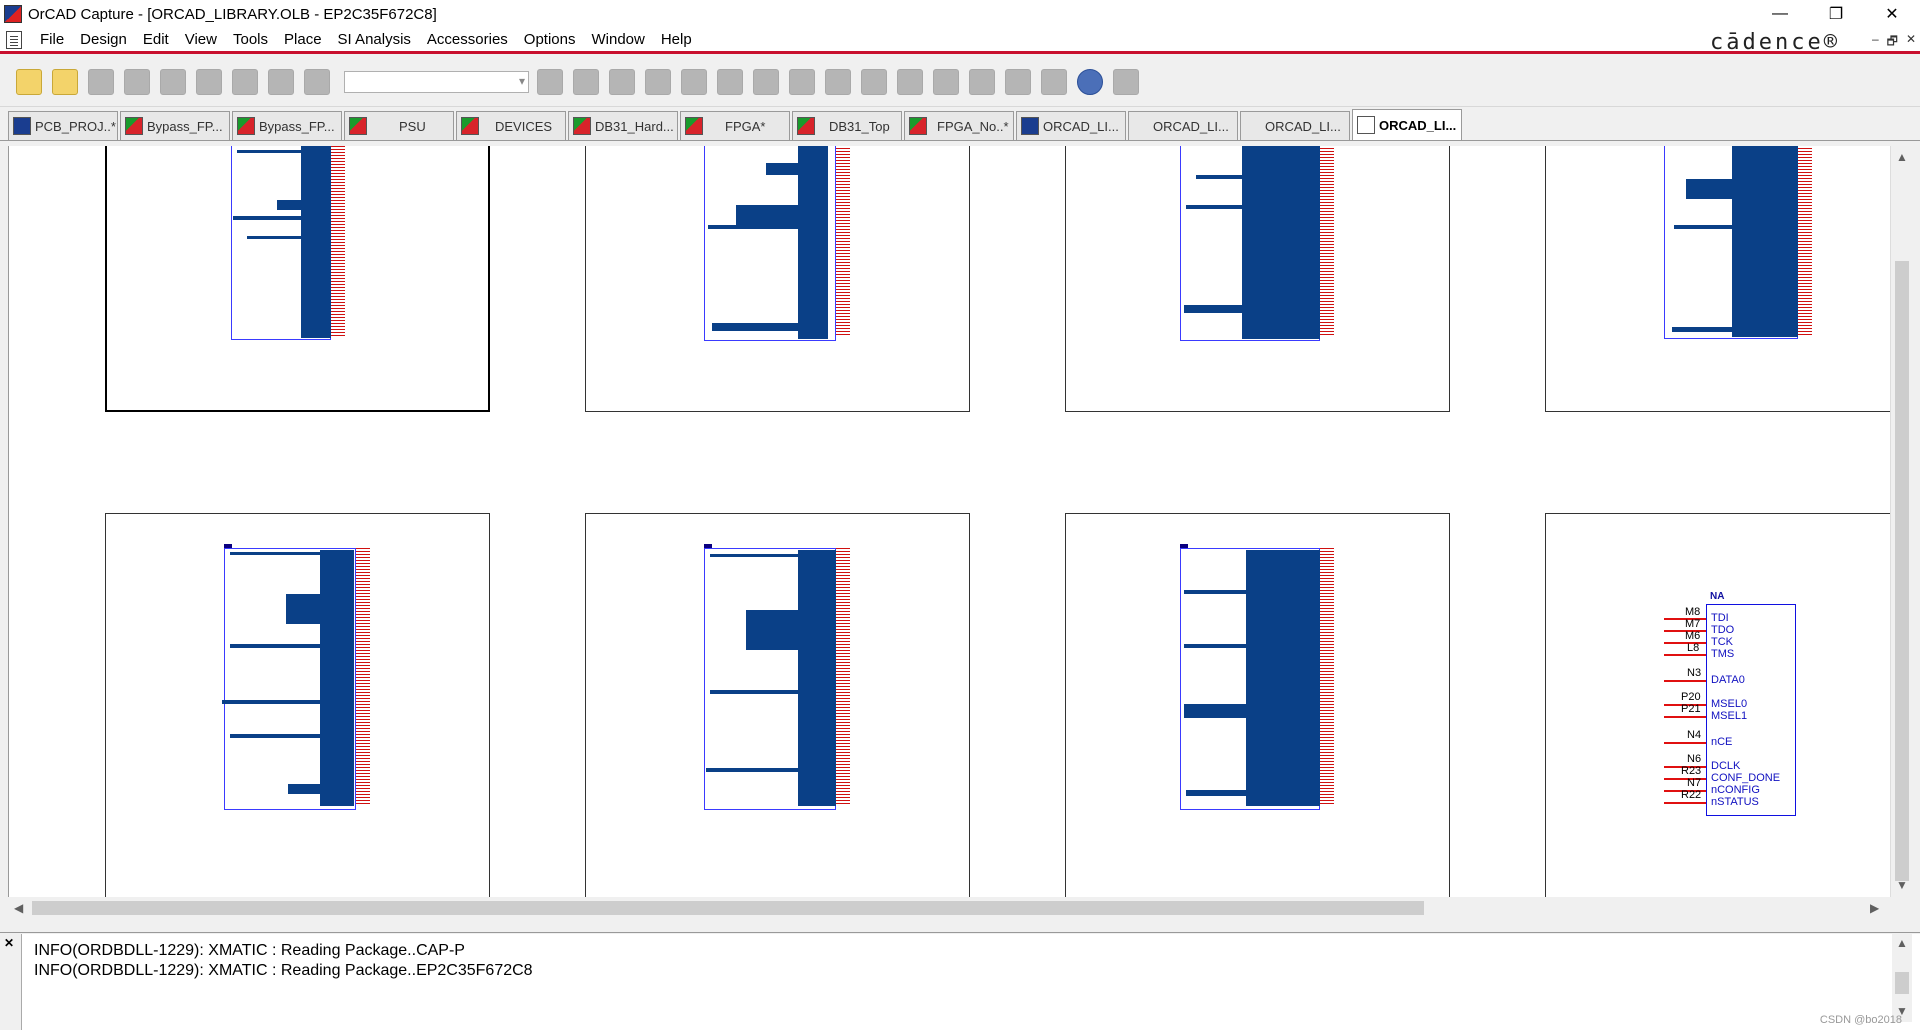 The width and height of the screenshot is (1920, 1030). I want to click on zoom-out-icon, so click(586, 81).